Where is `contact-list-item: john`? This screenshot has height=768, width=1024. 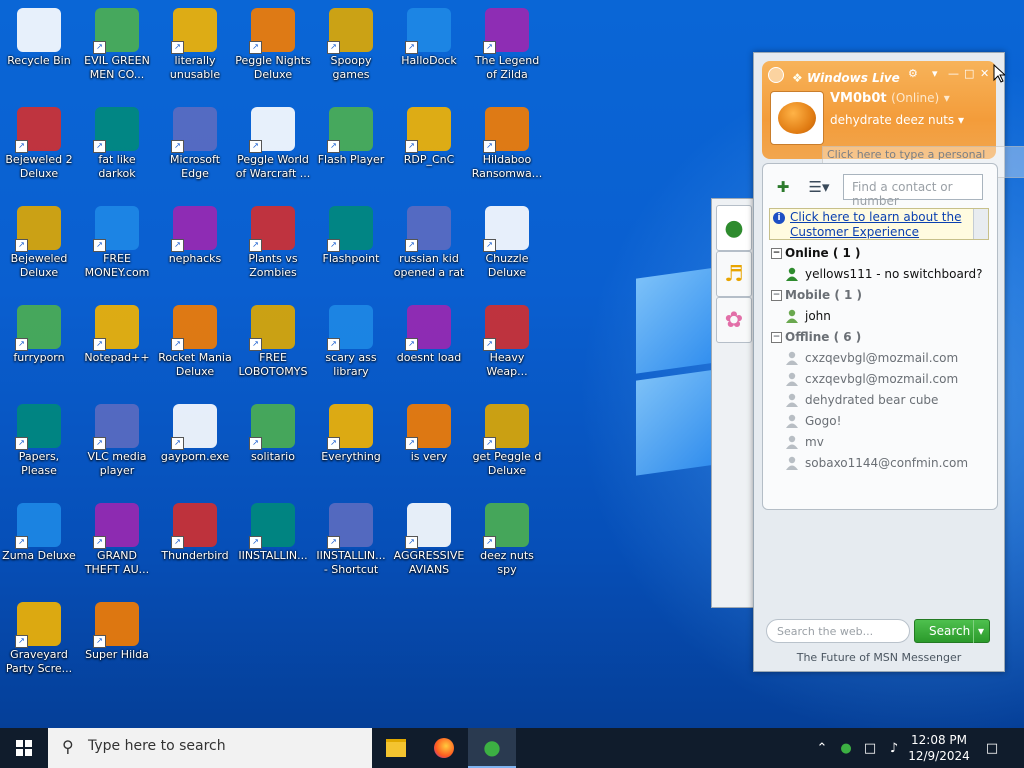 contact-list-item: john is located at coordinates (808, 316).